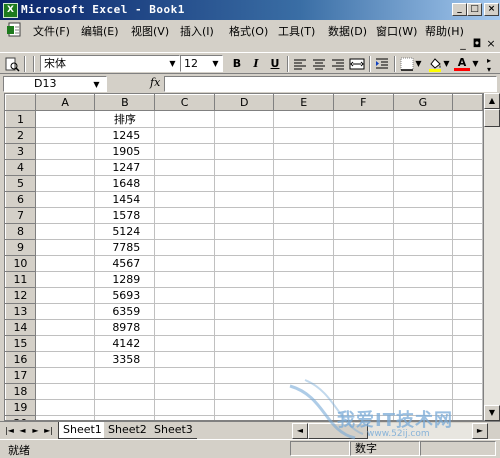 Image resolution: width=500 pixels, height=458 pixels. Describe the element at coordinates (125, 311) in the screenshot. I see `cell-b: 6359` at that location.